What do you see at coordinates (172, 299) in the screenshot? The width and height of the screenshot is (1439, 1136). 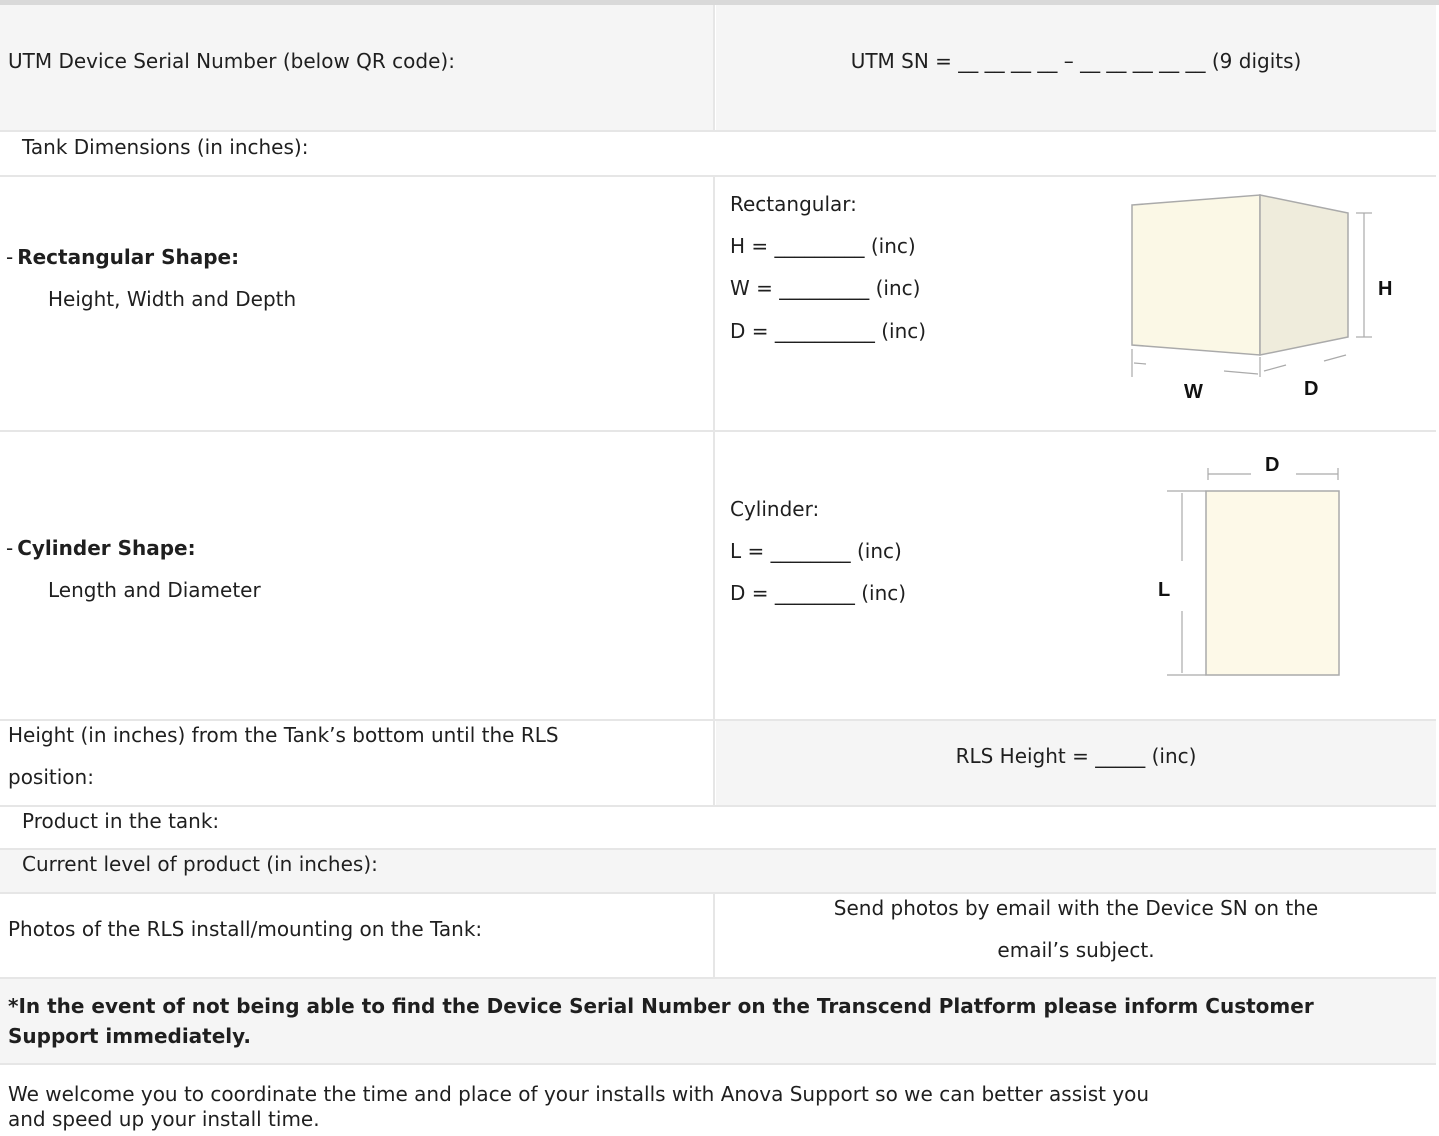 I see `rectangular-subtitle: Height, Width and Depth` at bounding box center [172, 299].